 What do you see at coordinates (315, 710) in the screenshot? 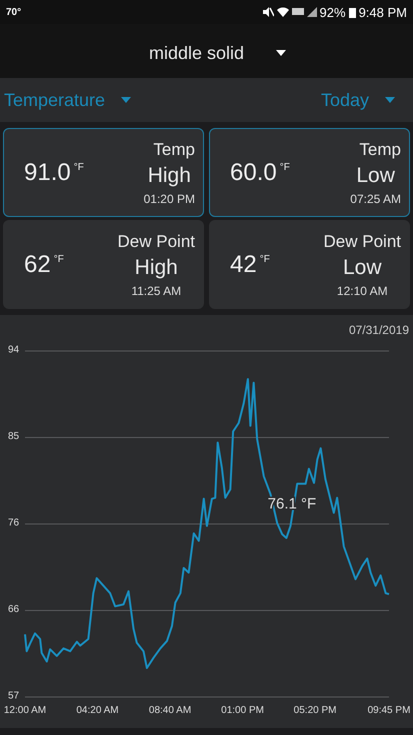
I see `x-axis-label: 05:20 PM` at bounding box center [315, 710].